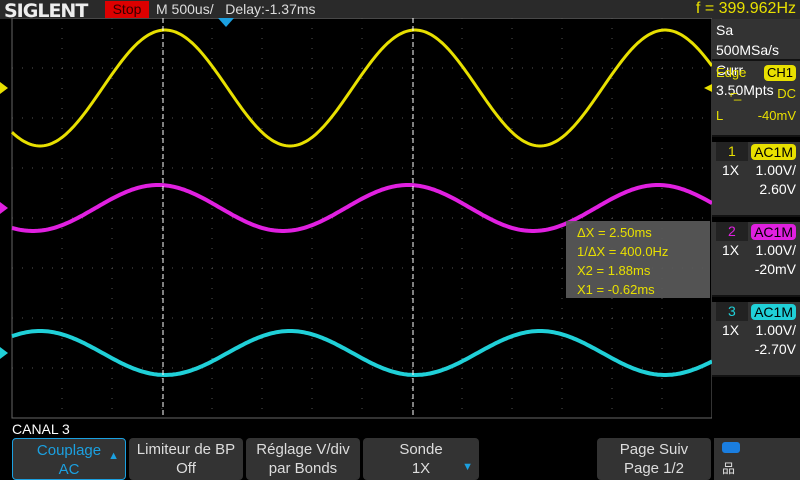 This screenshot has width=800, height=480. What do you see at coordinates (421, 459) in the screenshot?
I see `probe-button: Sonde 1X ▼` at bounding box center [421, 459].